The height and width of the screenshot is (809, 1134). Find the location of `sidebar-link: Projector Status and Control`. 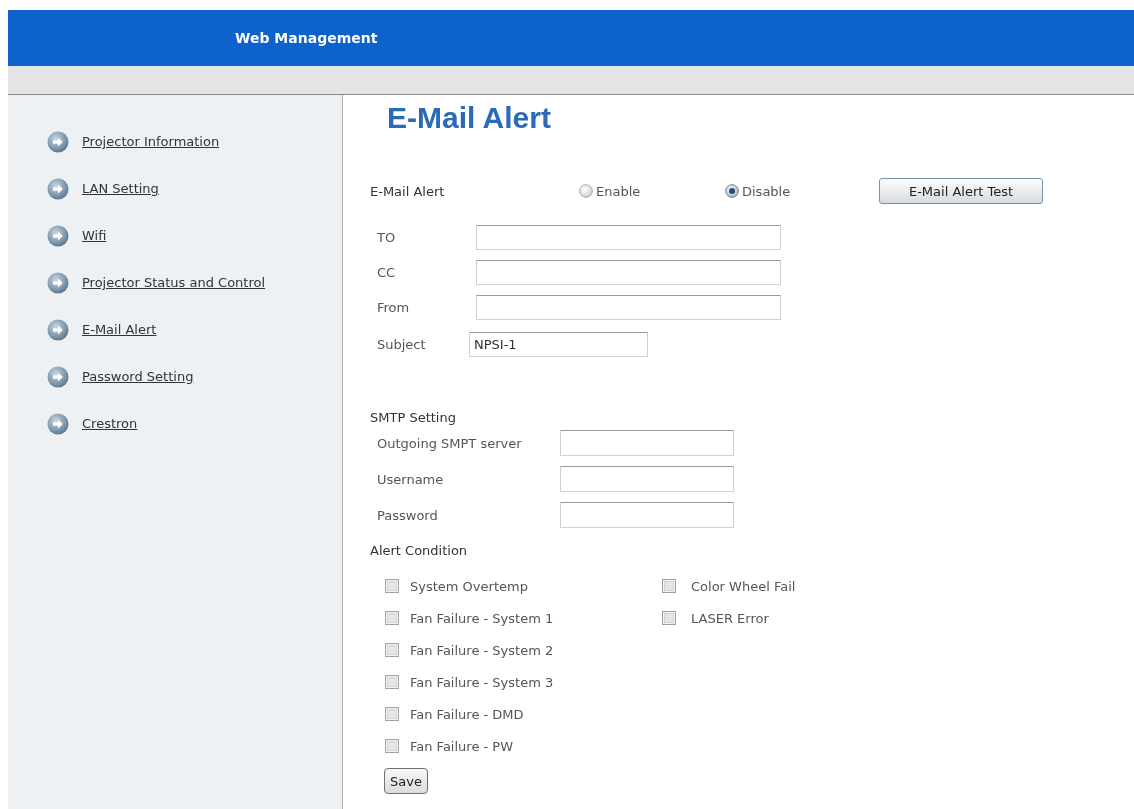

sidebar-link: Projector Status and Control is located at coordinates (174, 282).